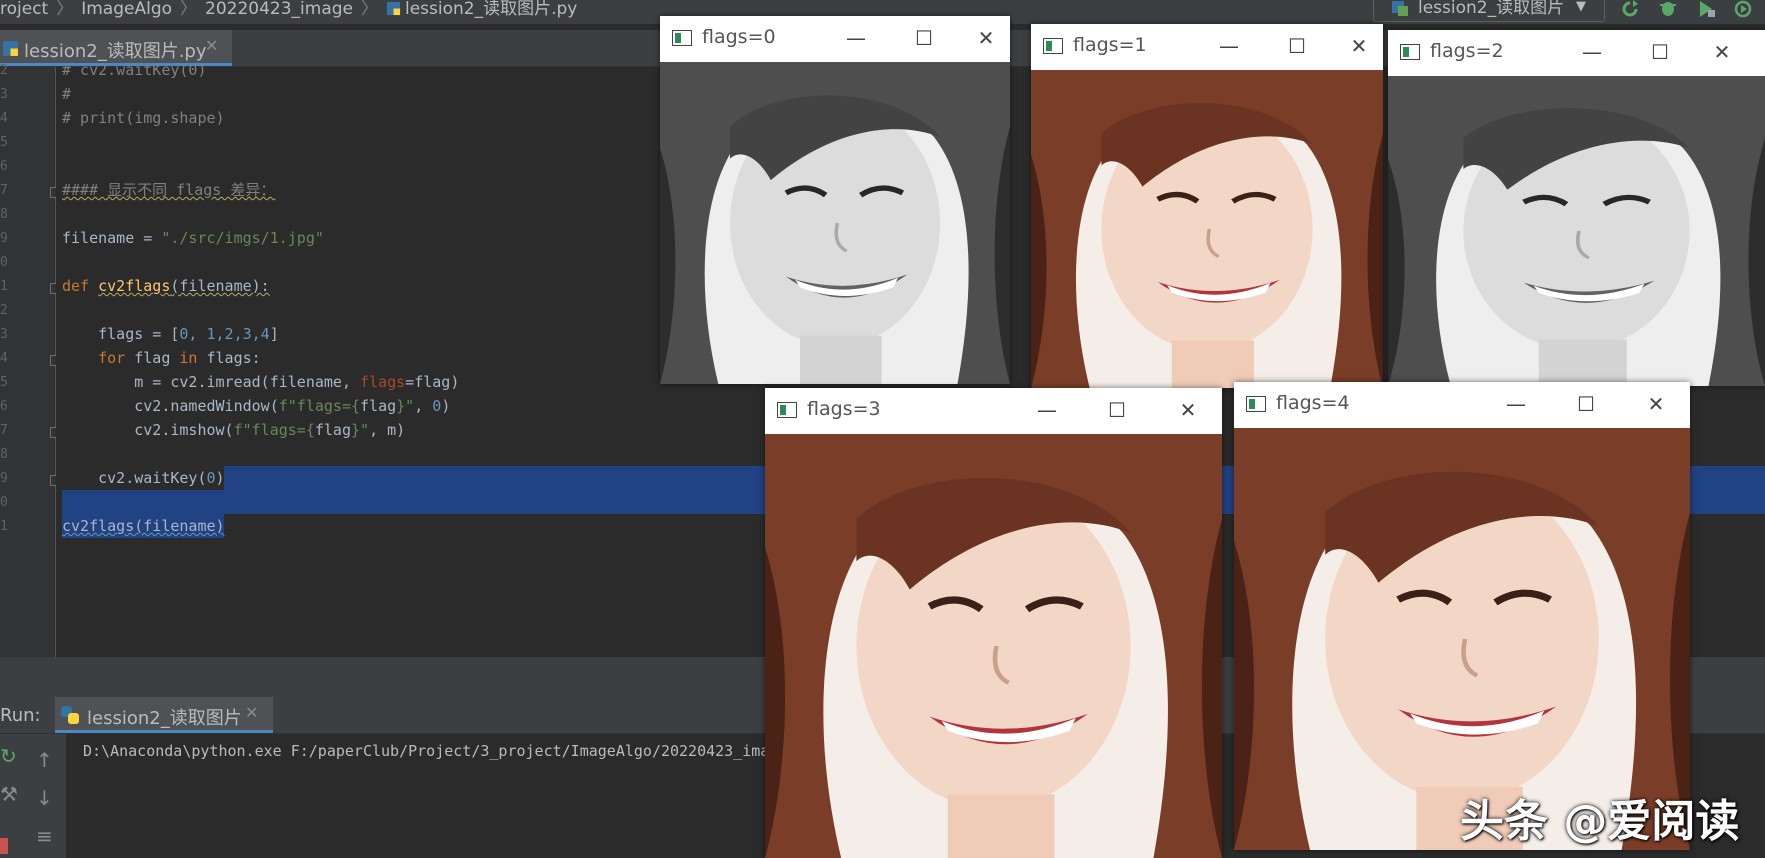  I want to click on image-window-flags-4: flags=4 — ☐ ✕, so click(1462, 616).